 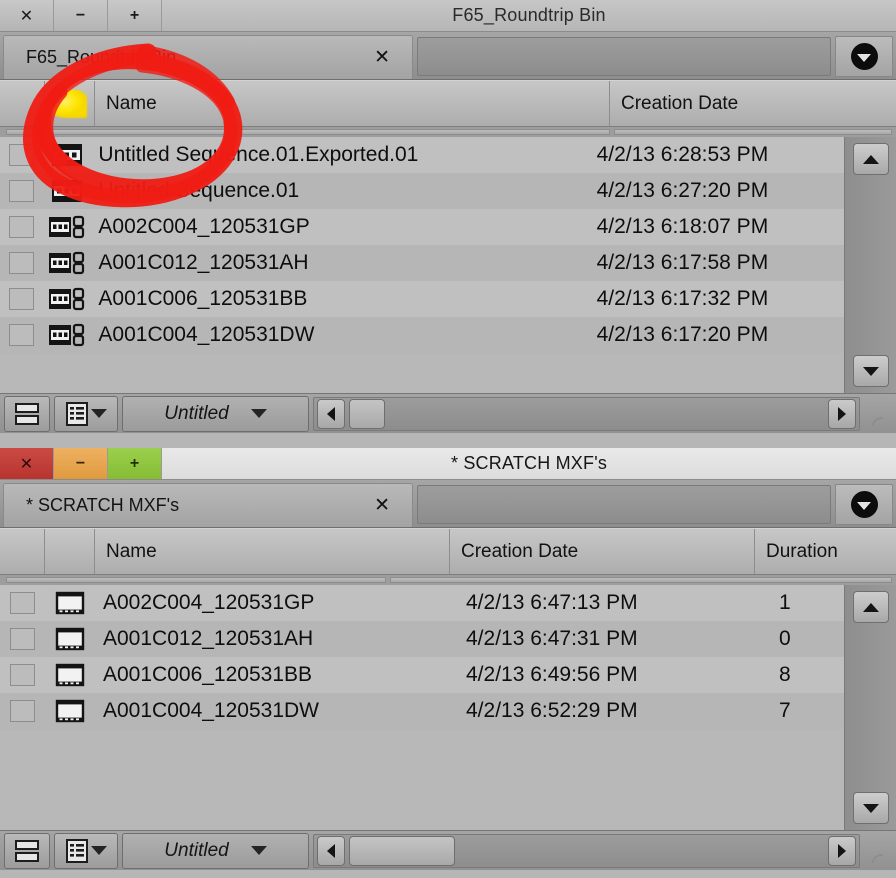 I want to click on column-header-icon, so click(x=70, y=551).